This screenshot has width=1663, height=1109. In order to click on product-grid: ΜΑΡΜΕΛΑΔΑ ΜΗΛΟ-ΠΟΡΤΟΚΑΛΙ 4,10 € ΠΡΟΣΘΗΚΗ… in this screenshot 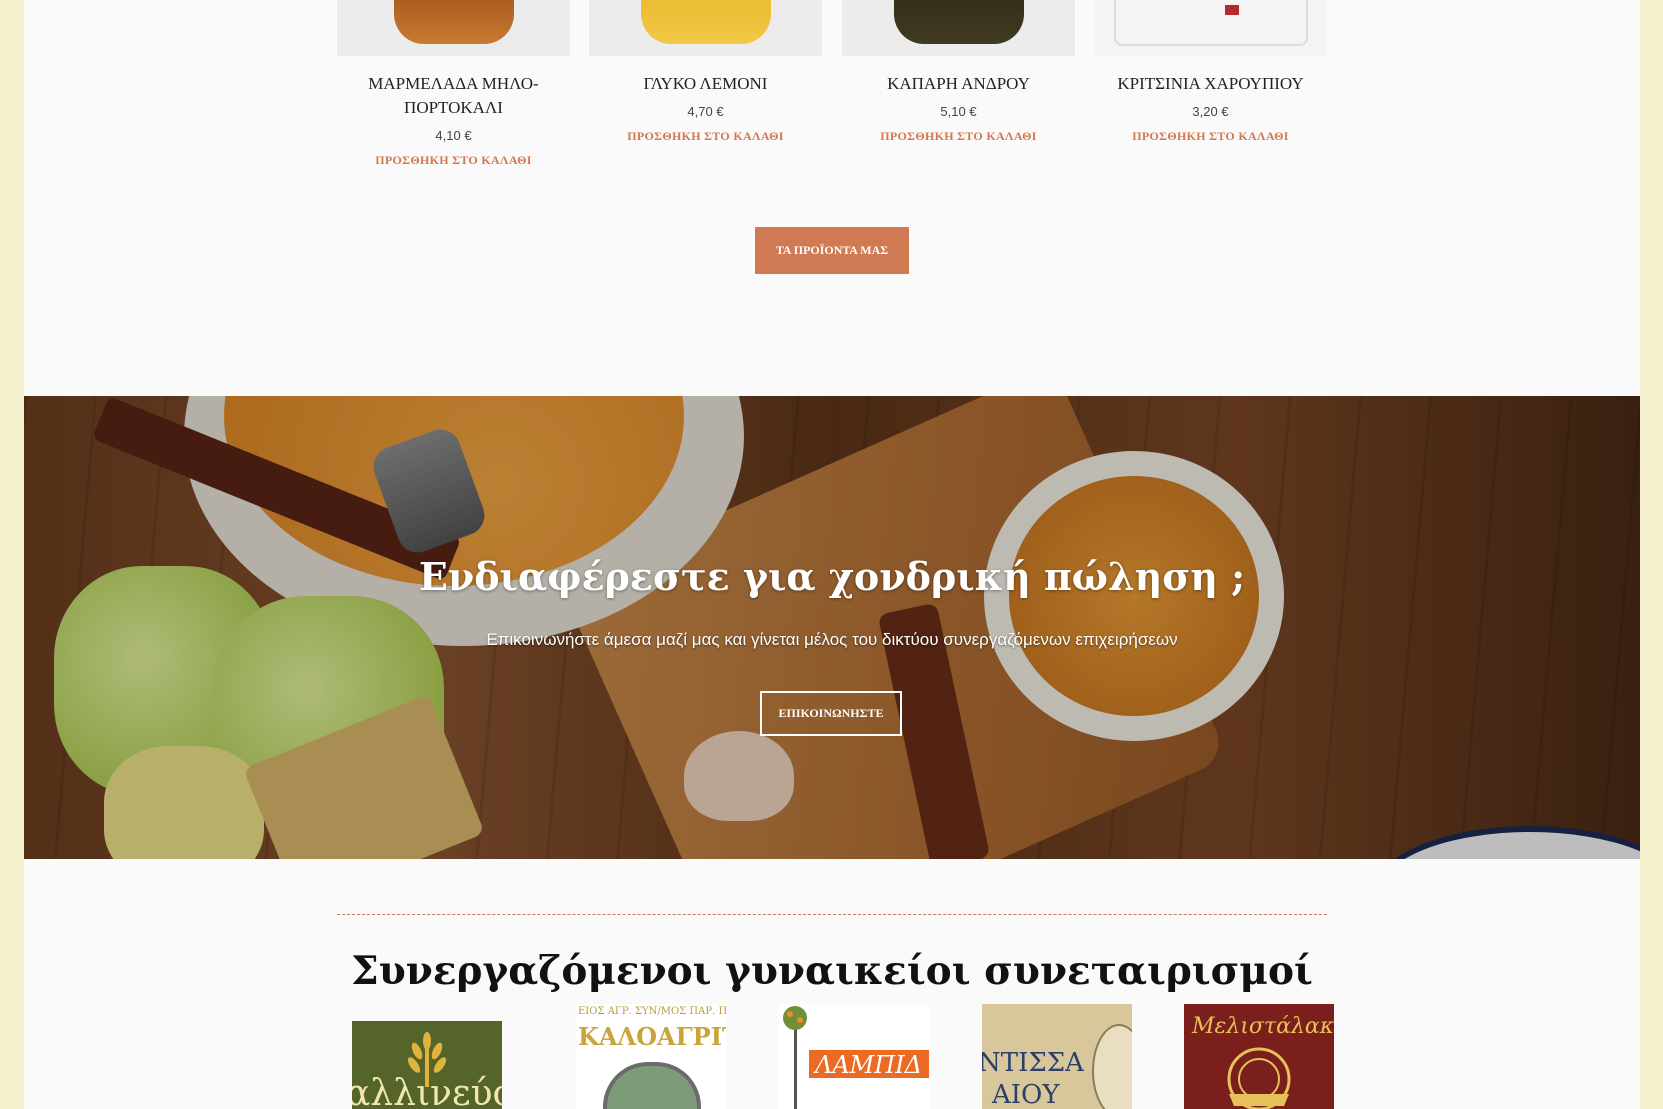, I will do `click(832, 90)`.